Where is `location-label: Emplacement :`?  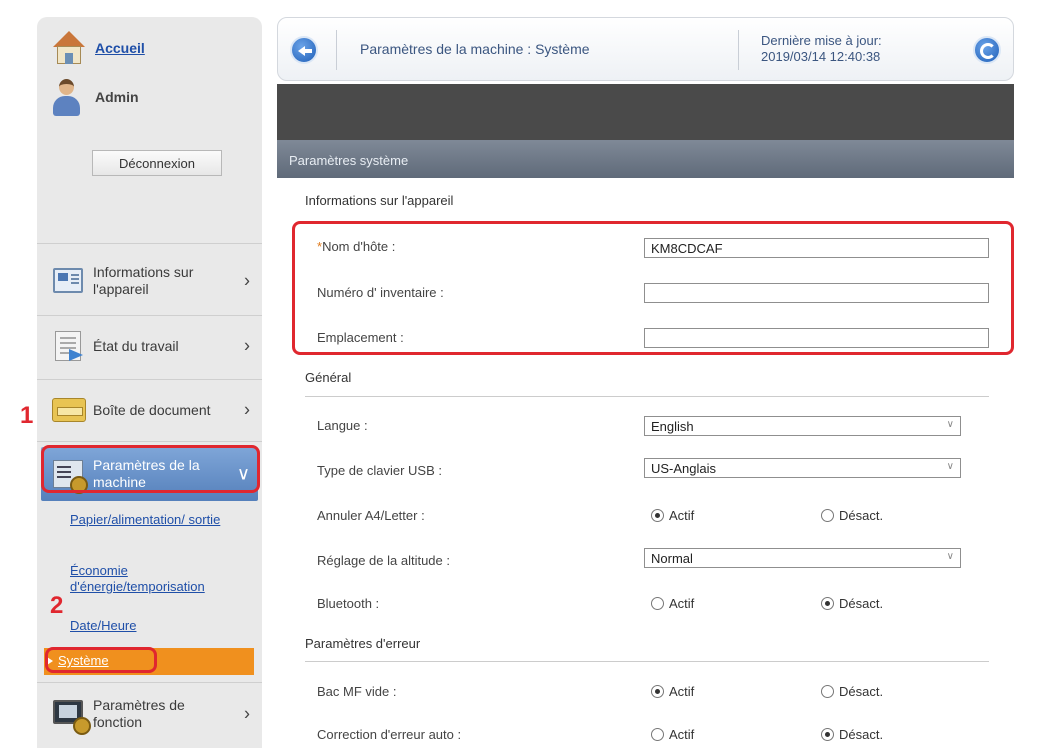
location-label: Emplacement : is located at coordinates (360, 337).